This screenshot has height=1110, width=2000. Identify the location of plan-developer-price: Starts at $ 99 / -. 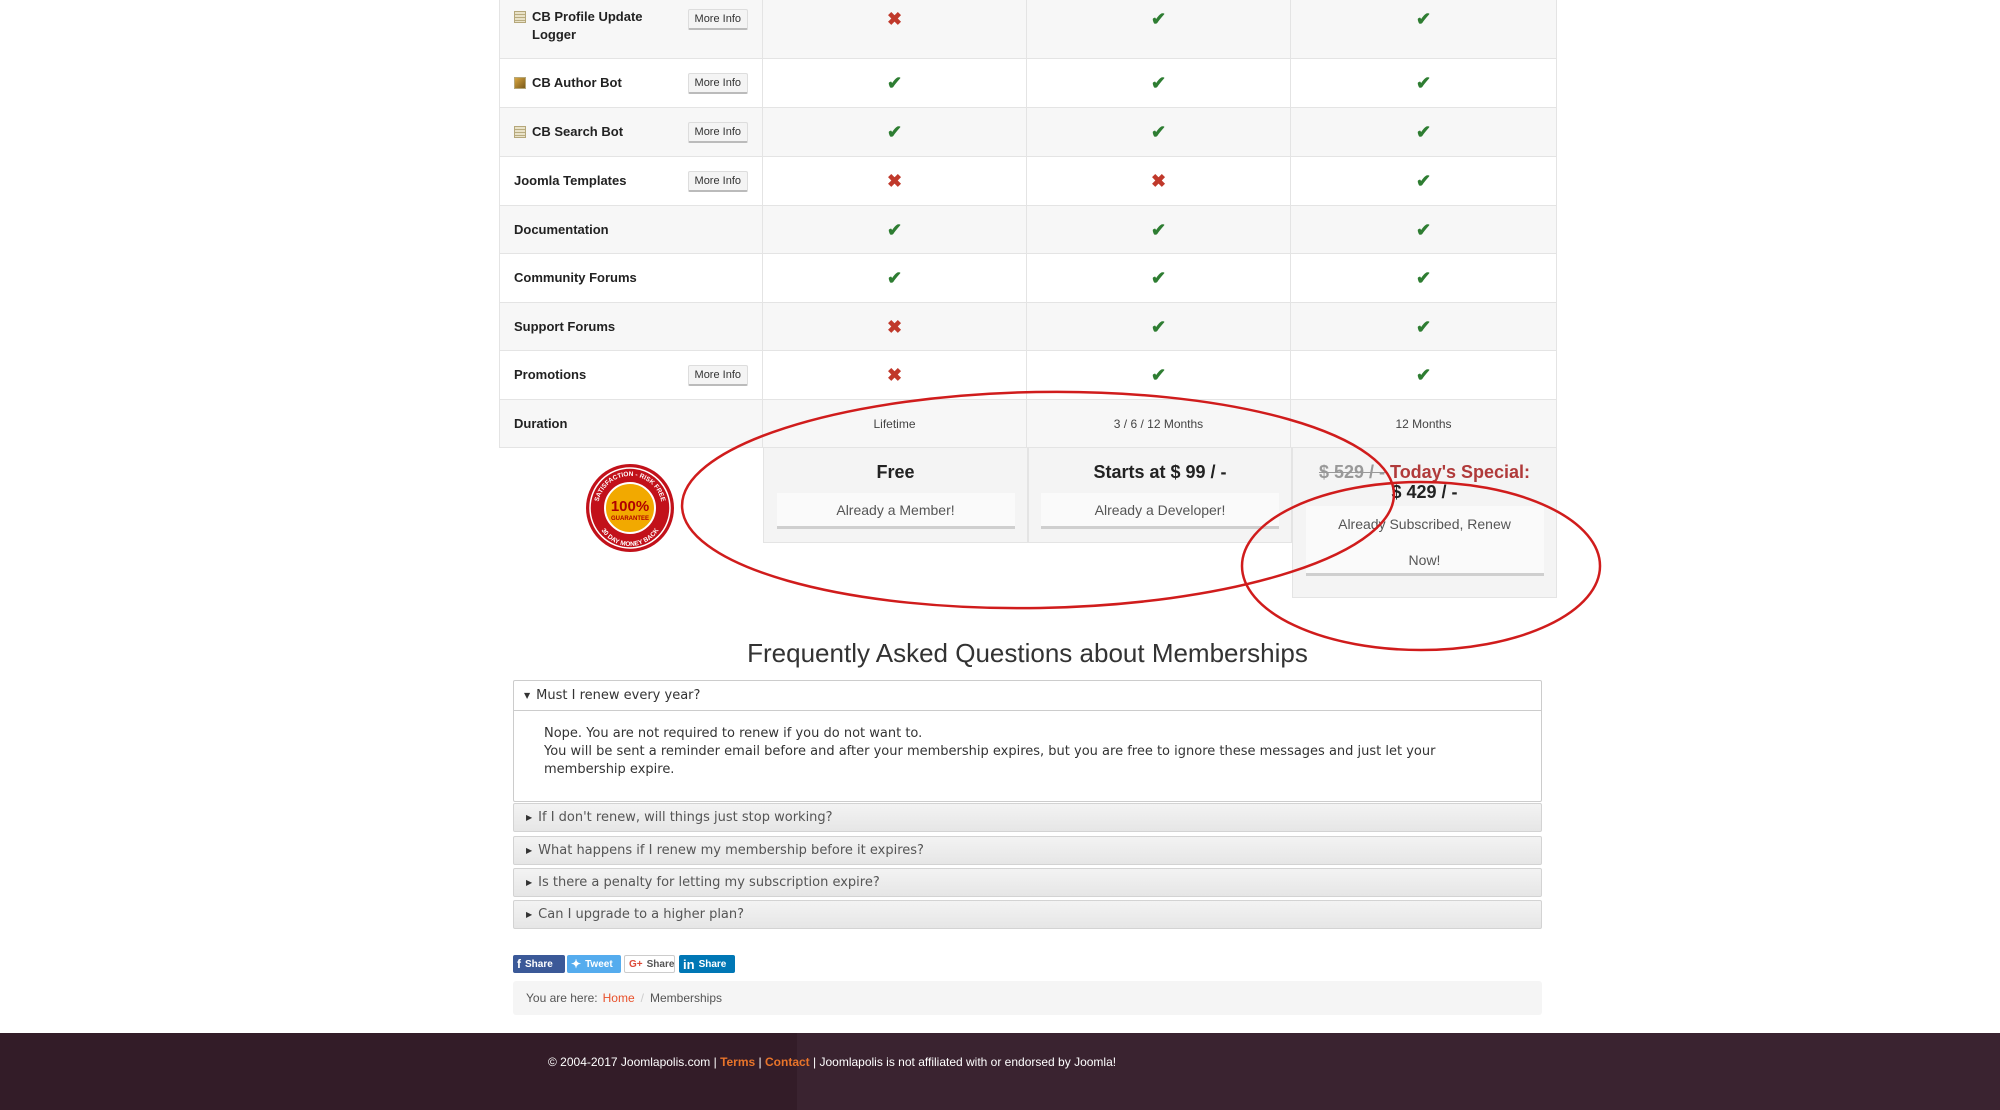
(1160, 472).